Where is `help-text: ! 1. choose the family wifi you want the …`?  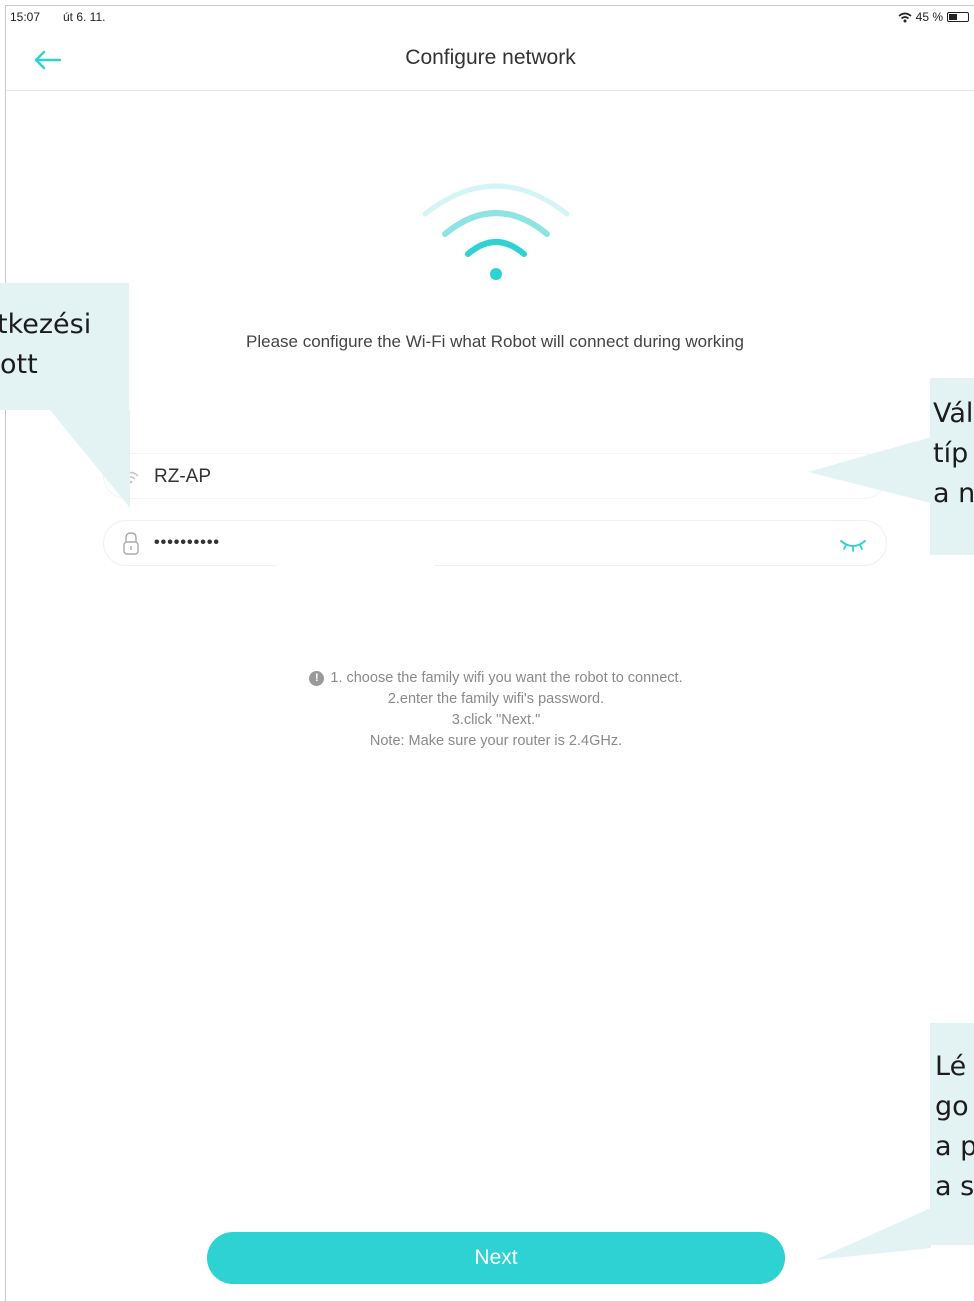
help-text: ! 1. choose the family wifi you want the … is located at coordinates (490, 709).